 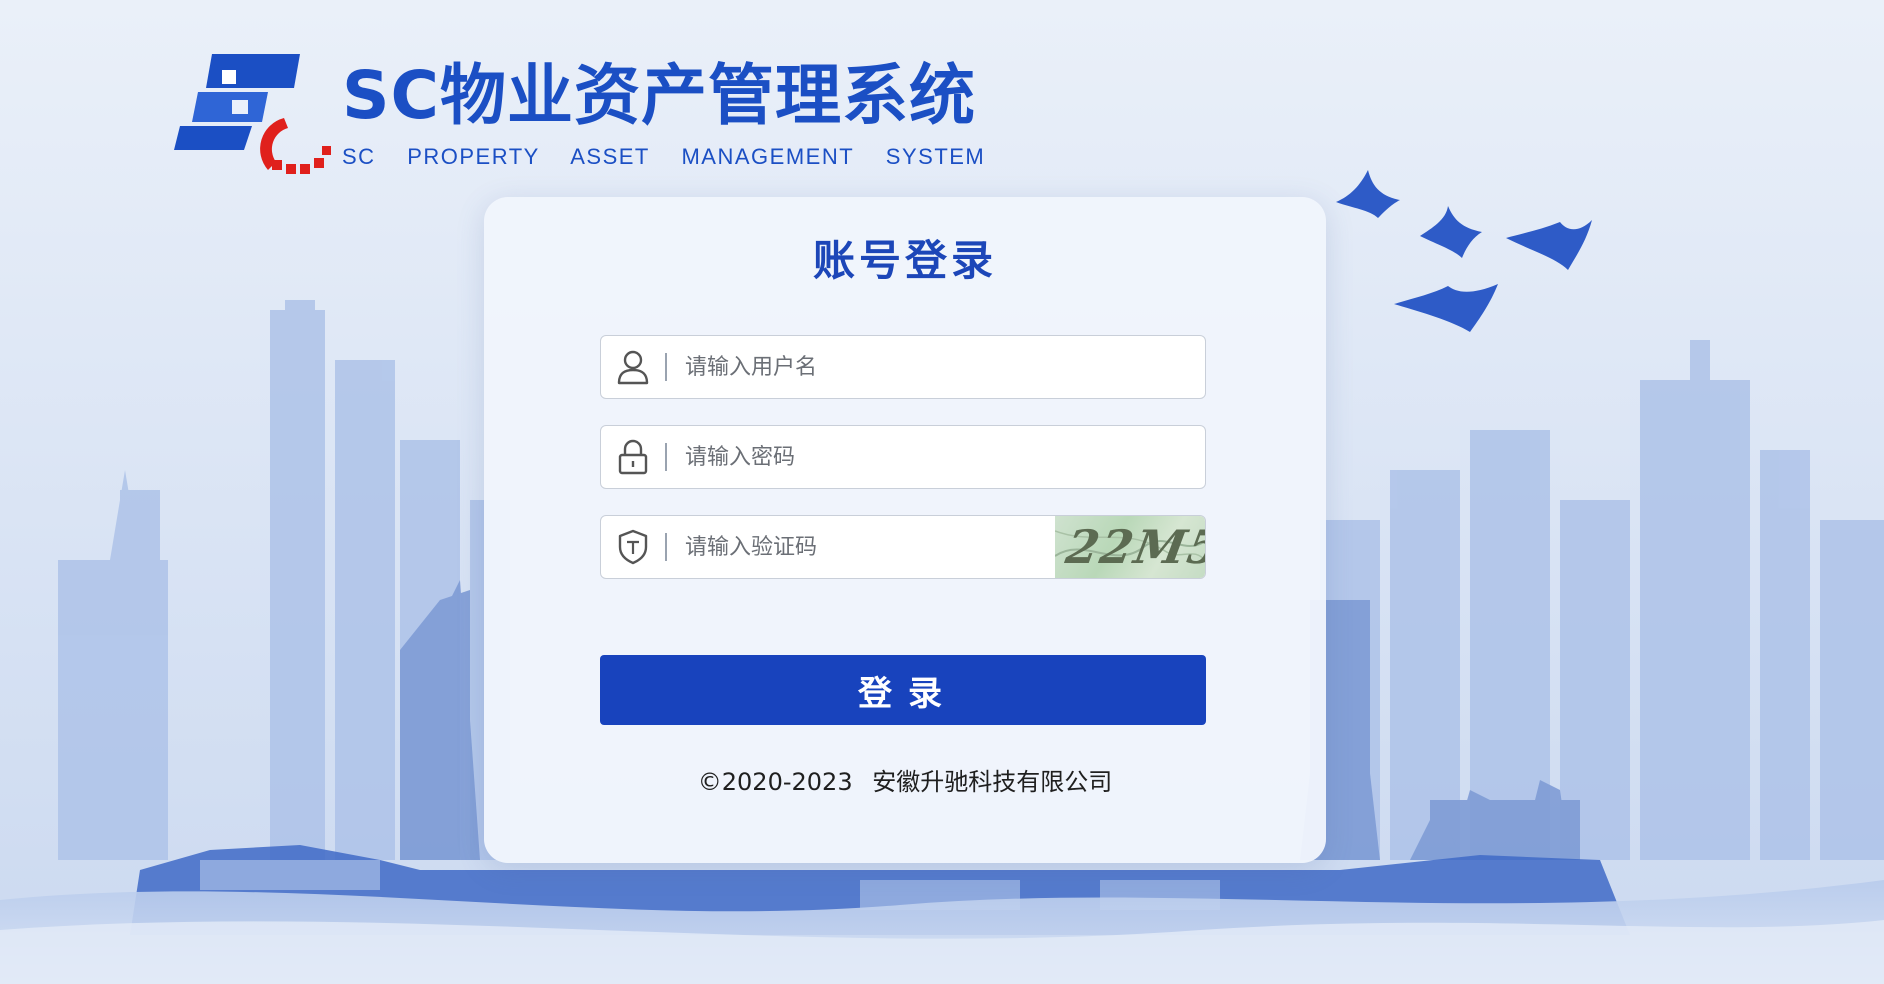 What do you see at coordinates (659, 95) in the screenshot?
I see `app-title: SC物业资产管理系统` at bounding box center [659, 95].